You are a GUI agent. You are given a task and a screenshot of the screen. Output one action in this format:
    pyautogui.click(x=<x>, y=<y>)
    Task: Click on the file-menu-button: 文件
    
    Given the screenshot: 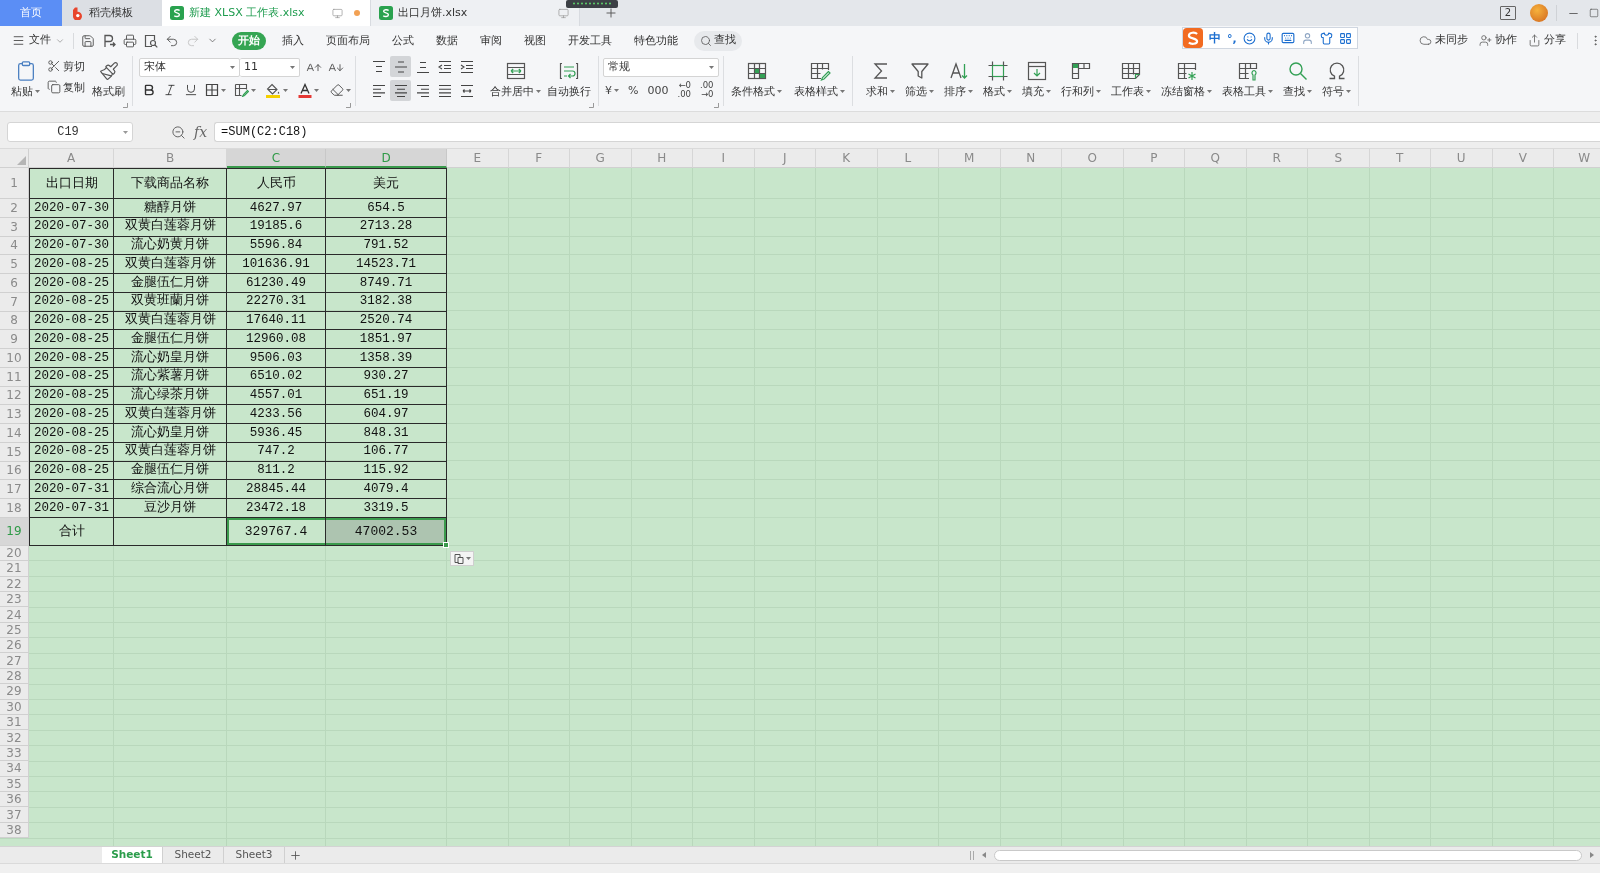 What is the action you would take?
    pyautogui.click(x=38, y=40)
    